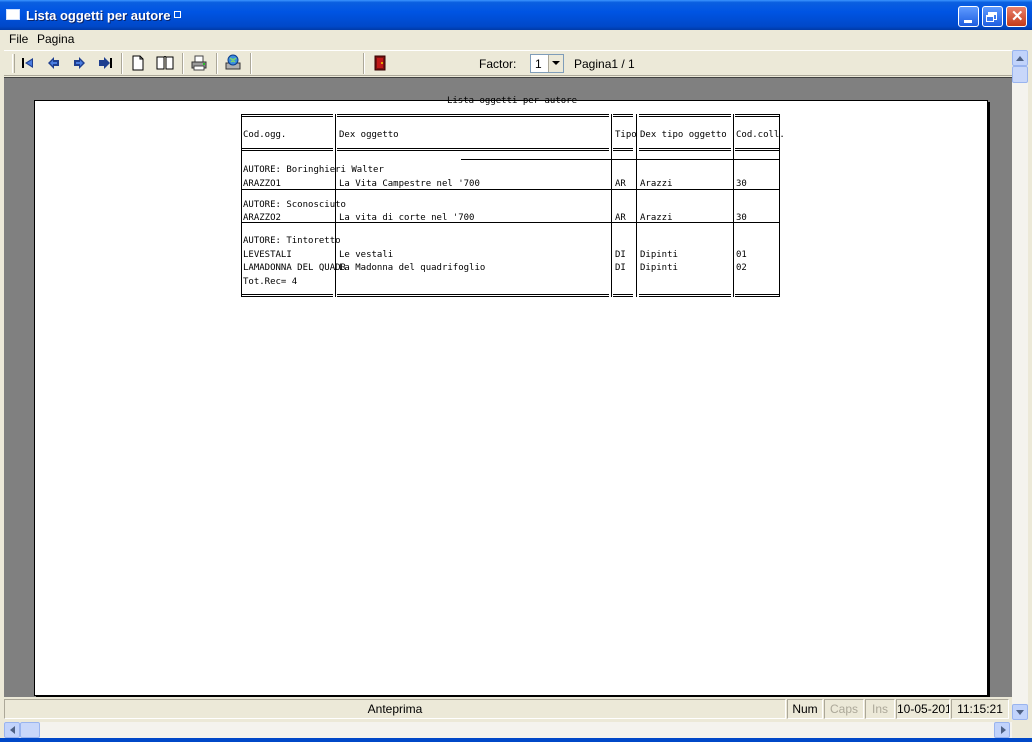  Describe the element at coordinates (741, 184) in the screenshot. I see `table-cell: 30` at that location.